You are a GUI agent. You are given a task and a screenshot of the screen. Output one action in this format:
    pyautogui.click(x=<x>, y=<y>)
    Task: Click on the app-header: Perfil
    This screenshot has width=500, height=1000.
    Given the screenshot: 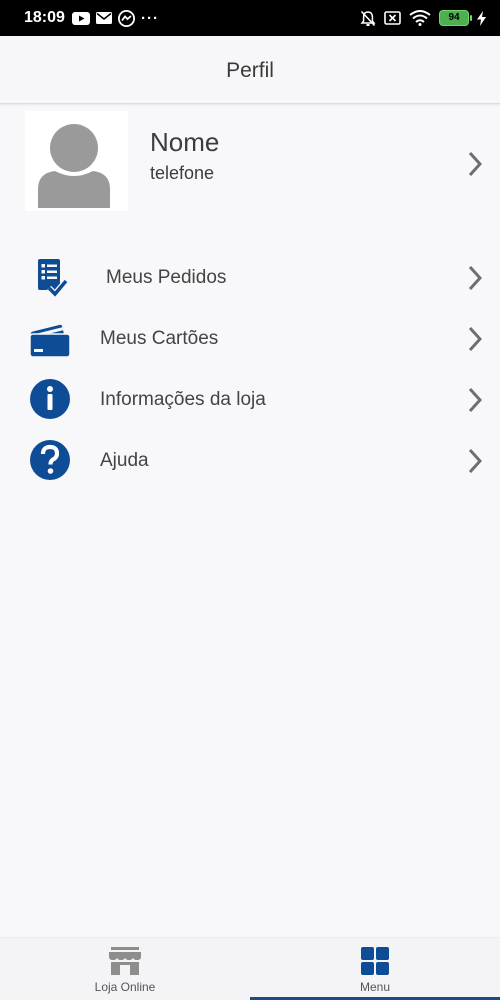 What is the action you would take?
    pyautogui.click(x=250, y=70)
    